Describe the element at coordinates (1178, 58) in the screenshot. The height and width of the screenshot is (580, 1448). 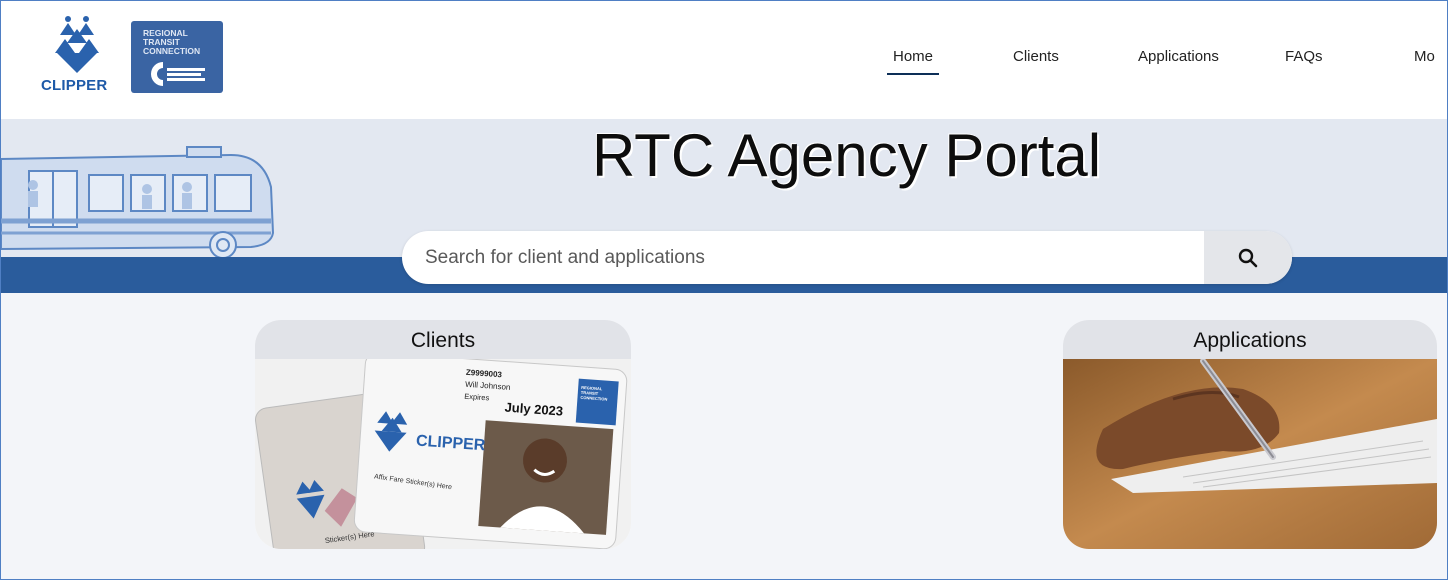
I see `nav-applications: Applications` at that location.